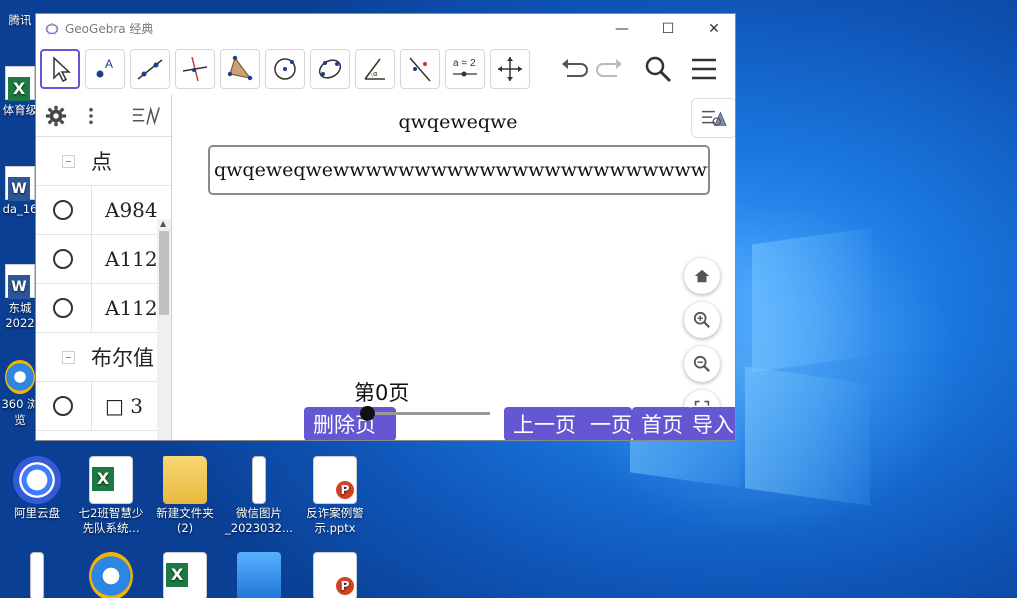  What do you see at coordinates (622, 28) in the screenshot?
I see `minimize-button: —` at bounding box center [622, 28].